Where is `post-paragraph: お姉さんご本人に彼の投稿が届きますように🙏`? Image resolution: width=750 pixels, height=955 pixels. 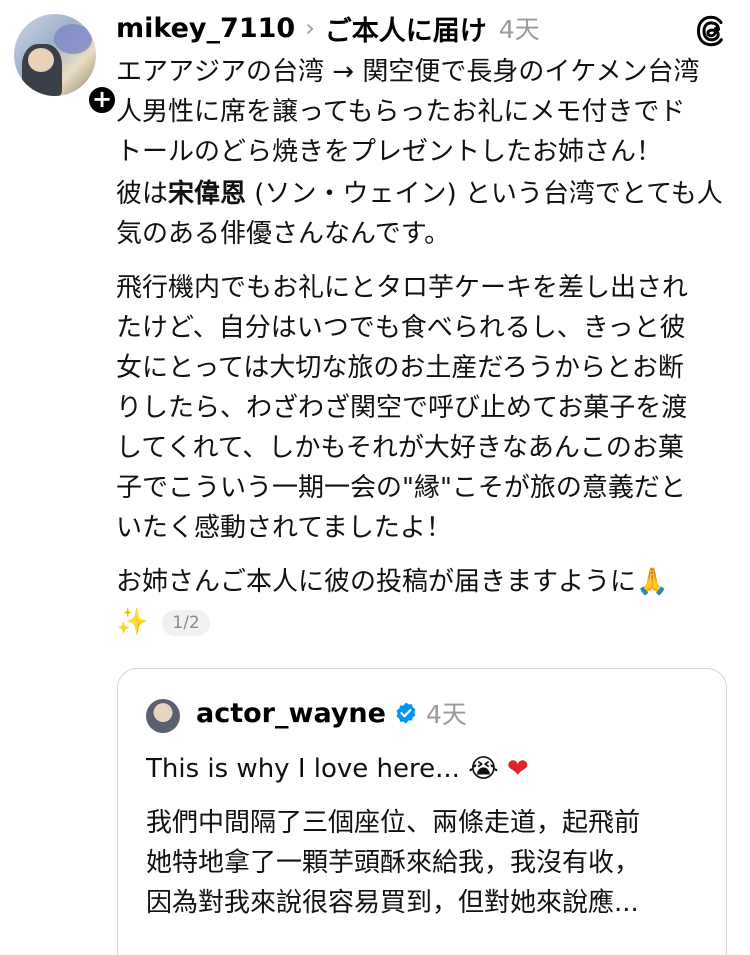 post-paragraph: お姉さんご本人に彼の投稿が届きますように🙏 is located at coordinates (392, 582).